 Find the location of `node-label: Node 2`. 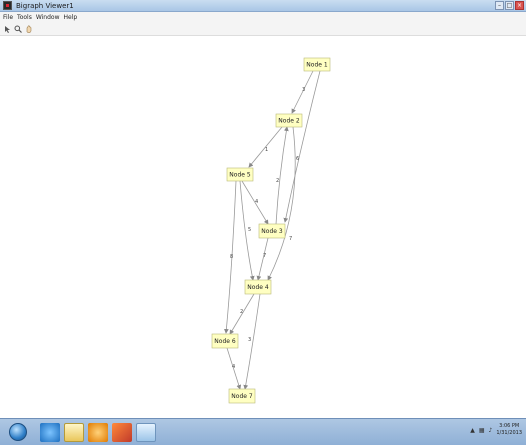

node-label: Node 2 is located at coordinates (289, 121).